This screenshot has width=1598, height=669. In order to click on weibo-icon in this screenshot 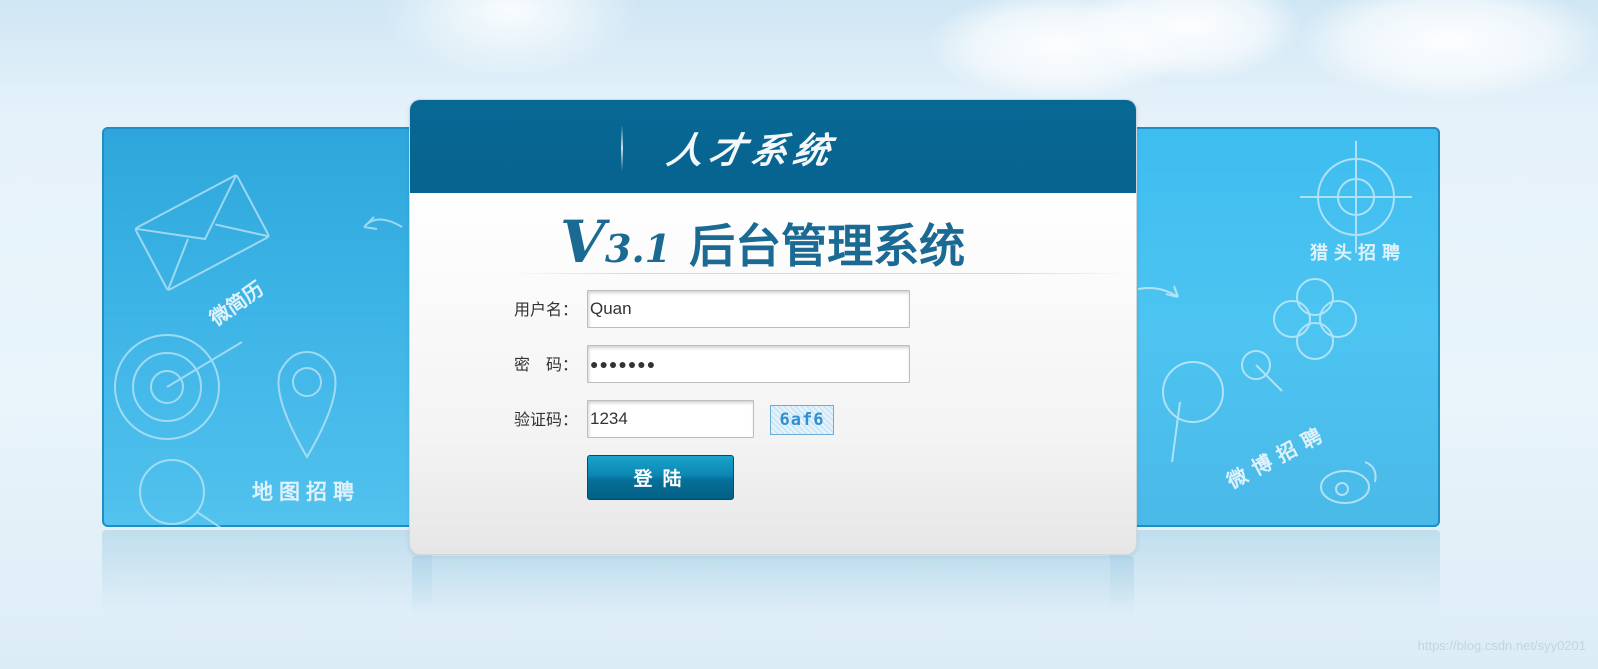, I will do `click(1348, 482)`.